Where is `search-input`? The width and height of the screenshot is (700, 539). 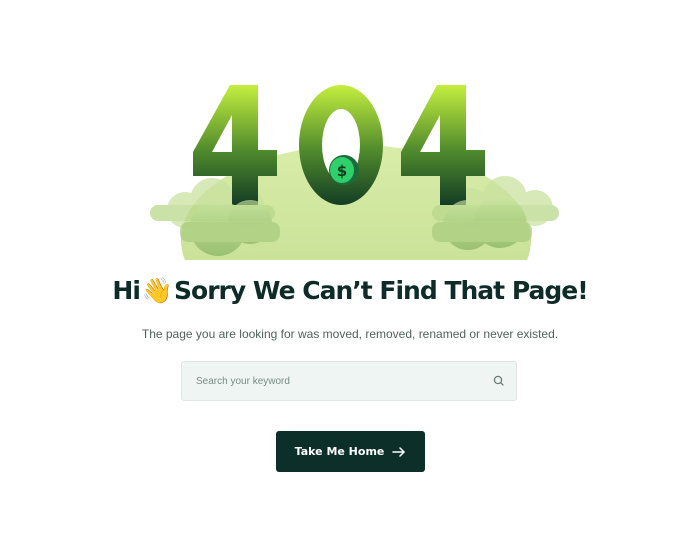
search-input is located at coordinates (332, 381).